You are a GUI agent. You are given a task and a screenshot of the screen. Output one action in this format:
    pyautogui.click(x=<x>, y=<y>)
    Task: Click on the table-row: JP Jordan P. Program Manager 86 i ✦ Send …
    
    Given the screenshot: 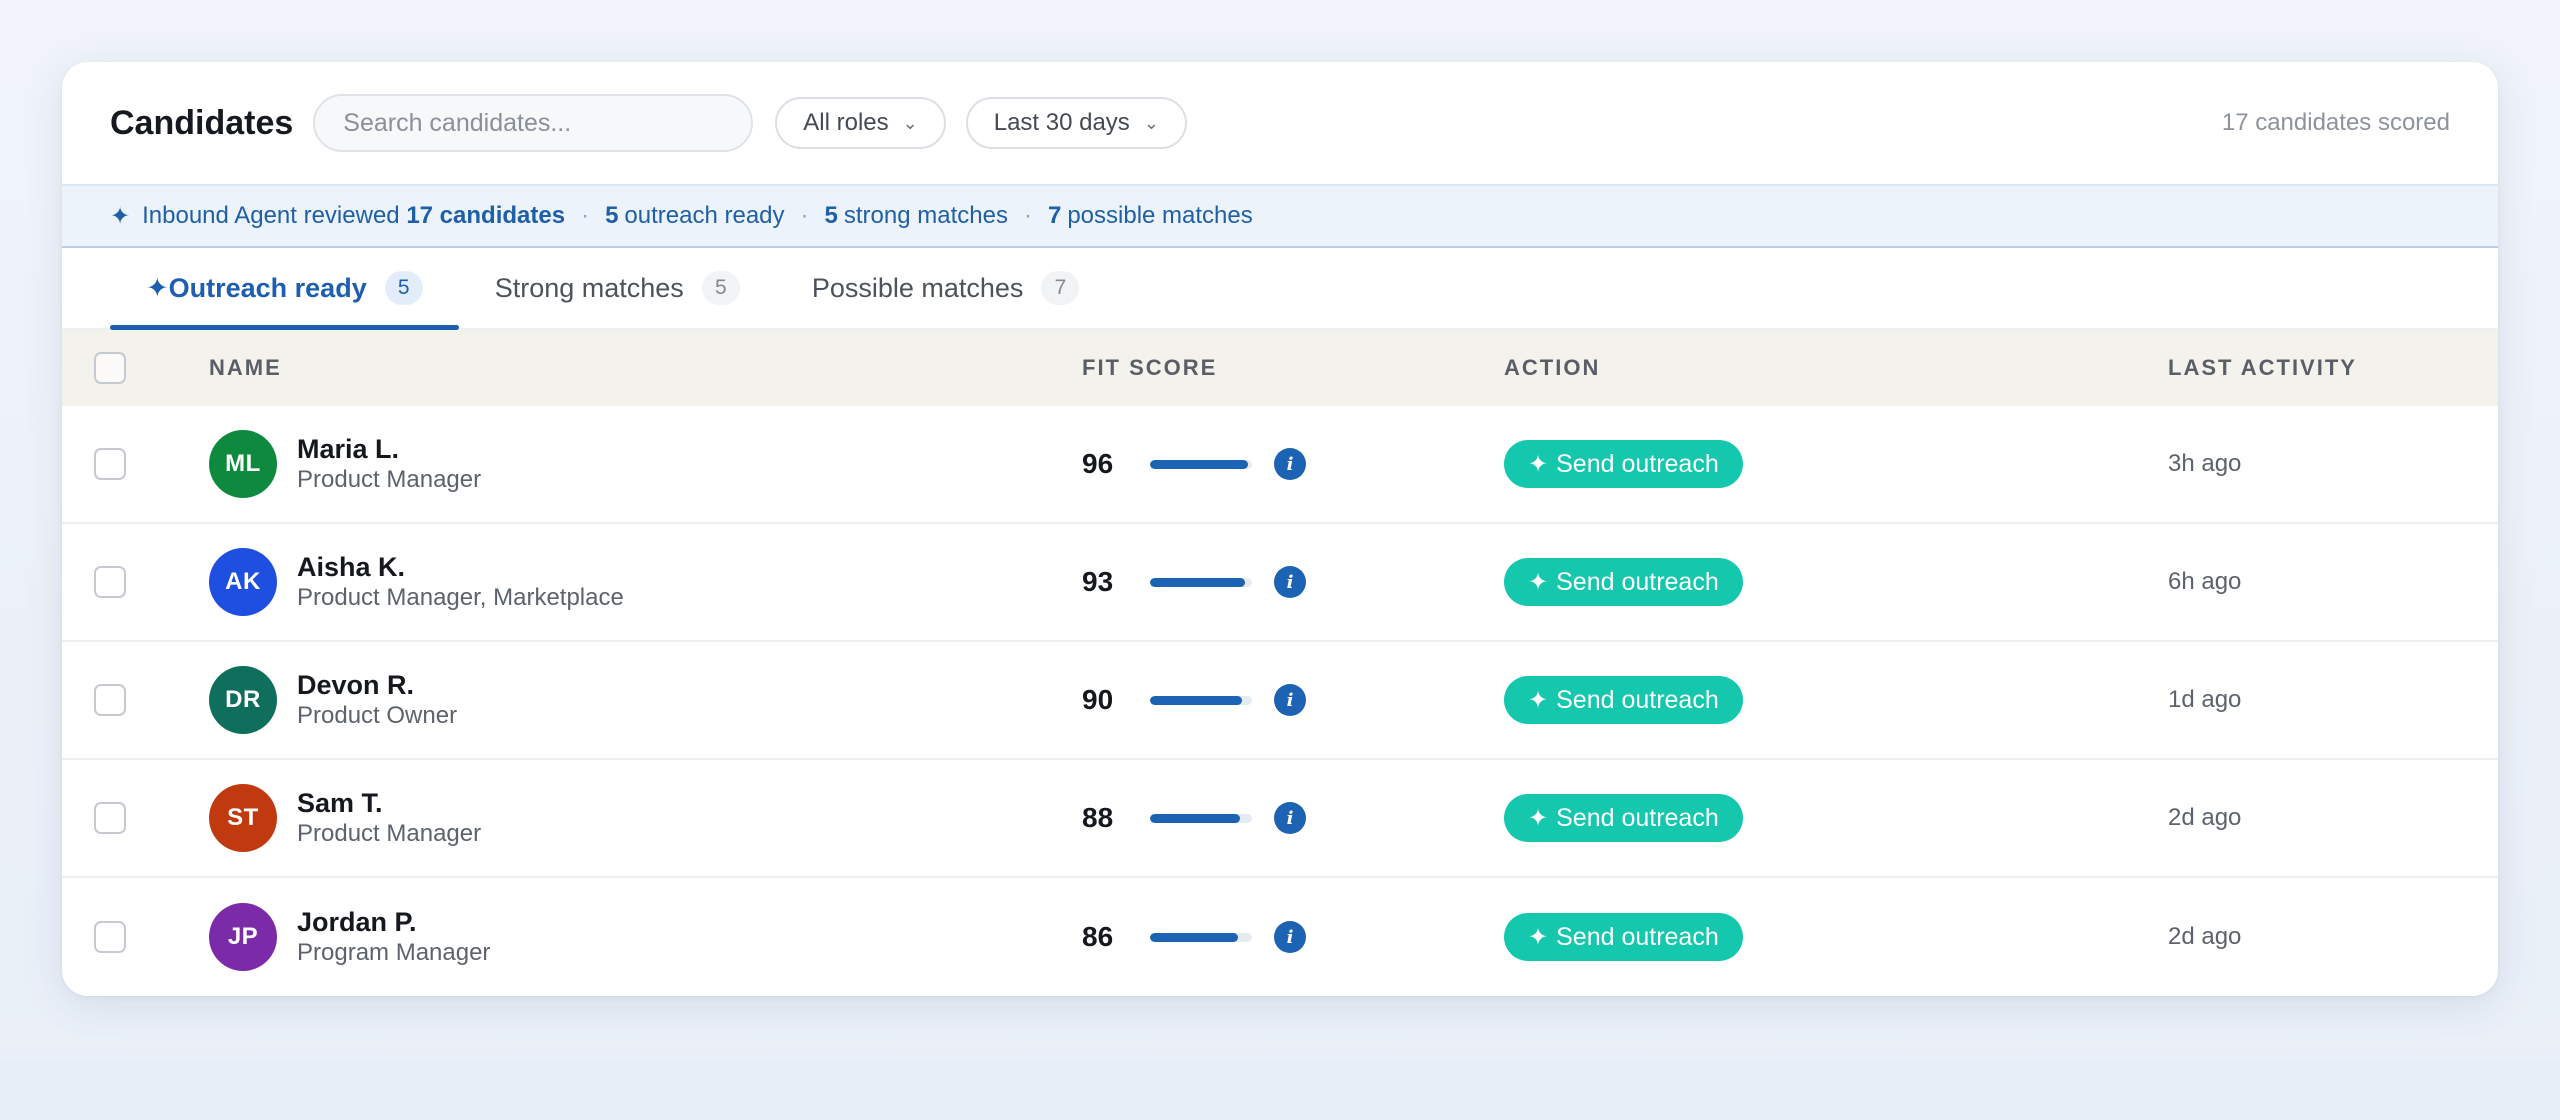 What is the action you would take?
    pyautogui.click(x=1280, y=937)
    